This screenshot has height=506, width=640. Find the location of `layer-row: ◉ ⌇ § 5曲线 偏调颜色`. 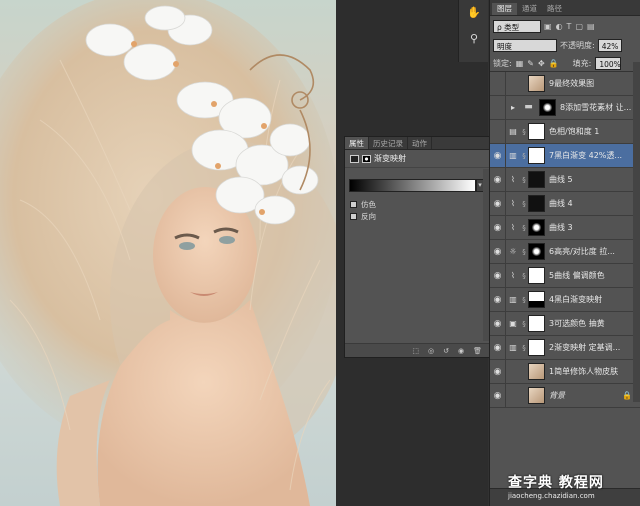

layer-row: ◉ ⌇ § 5曲线 偏调颜色 is located at coordinates (565, 275).